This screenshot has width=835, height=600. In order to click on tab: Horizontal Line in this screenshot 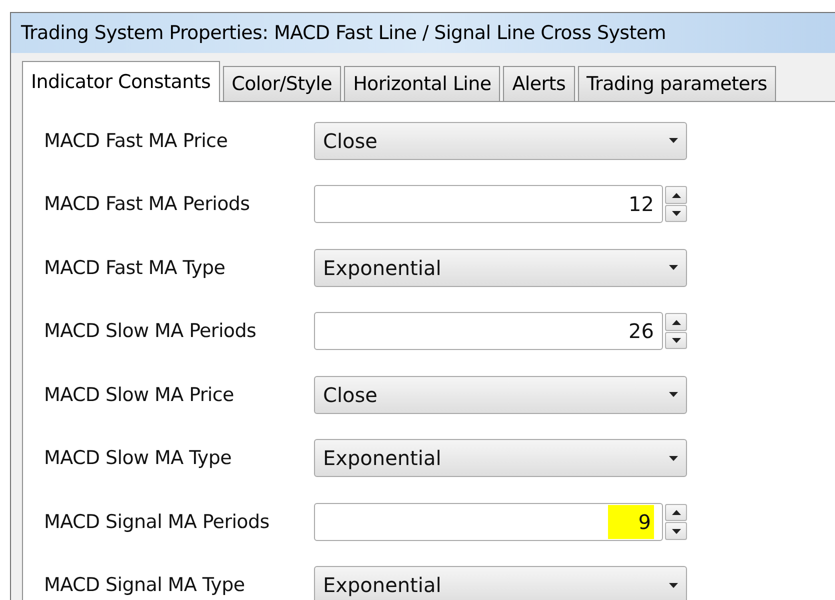, I will do `click(422, 83)`.